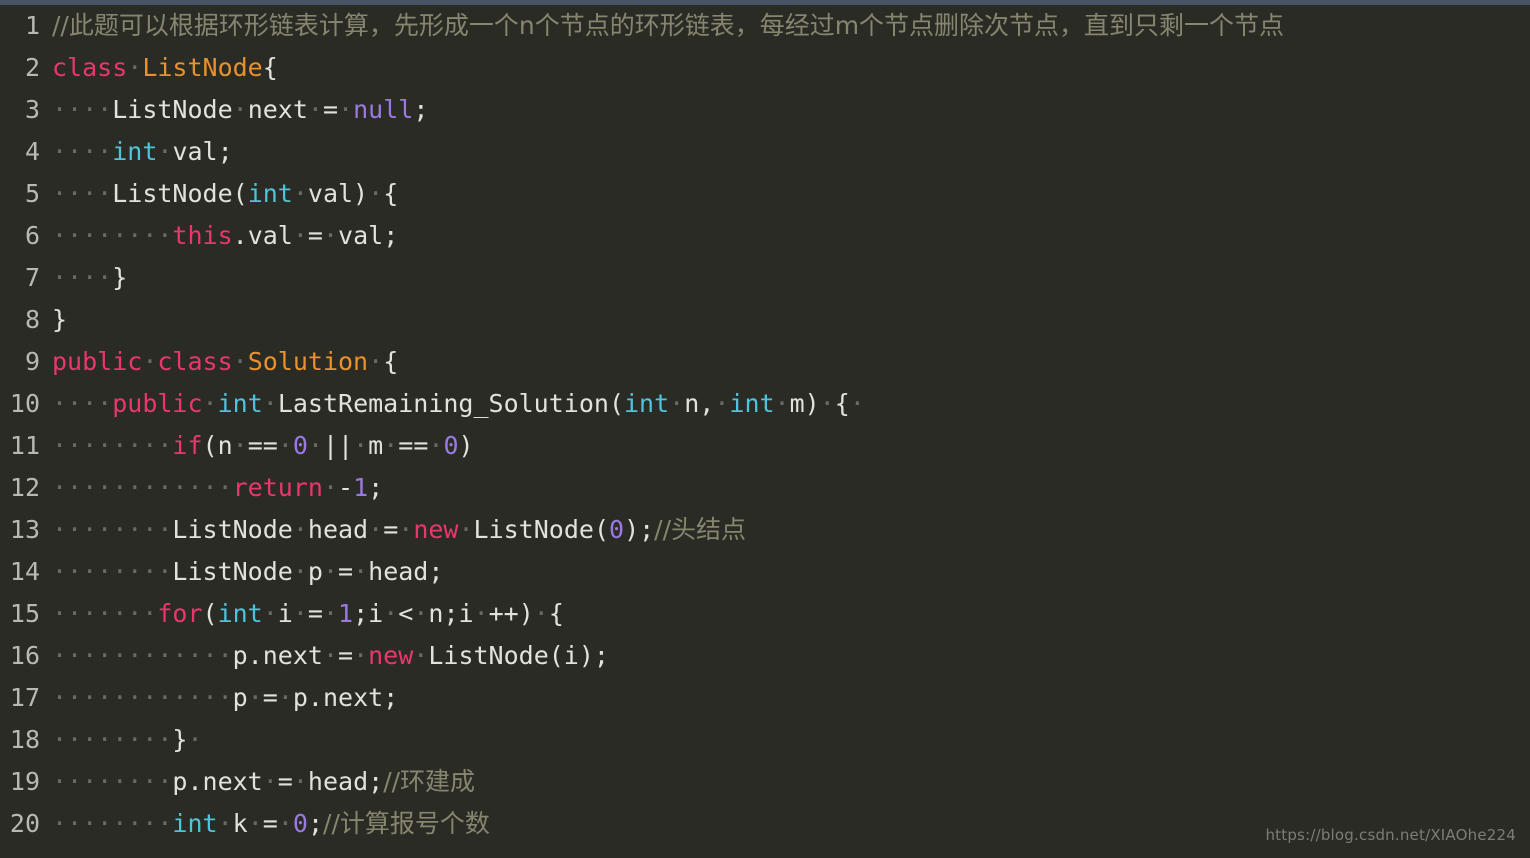  Describe the element at coordinates (32, 151) in the screenshot. I see `line-number: 4` at that location.